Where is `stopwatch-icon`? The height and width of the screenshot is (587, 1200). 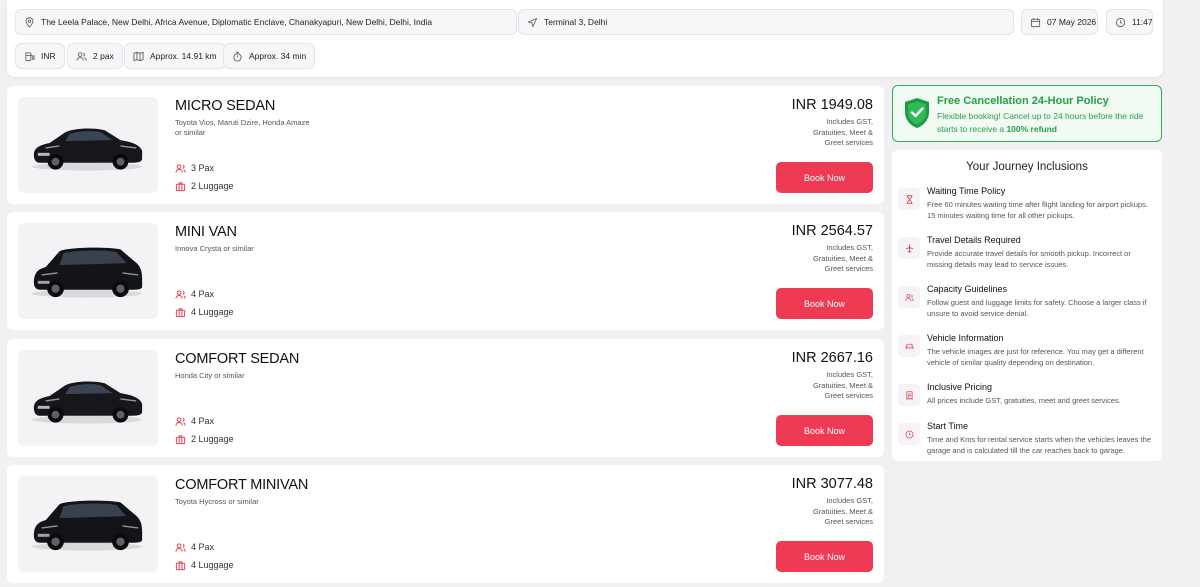
stopwatch-icon is located at coordinates (237, 56).